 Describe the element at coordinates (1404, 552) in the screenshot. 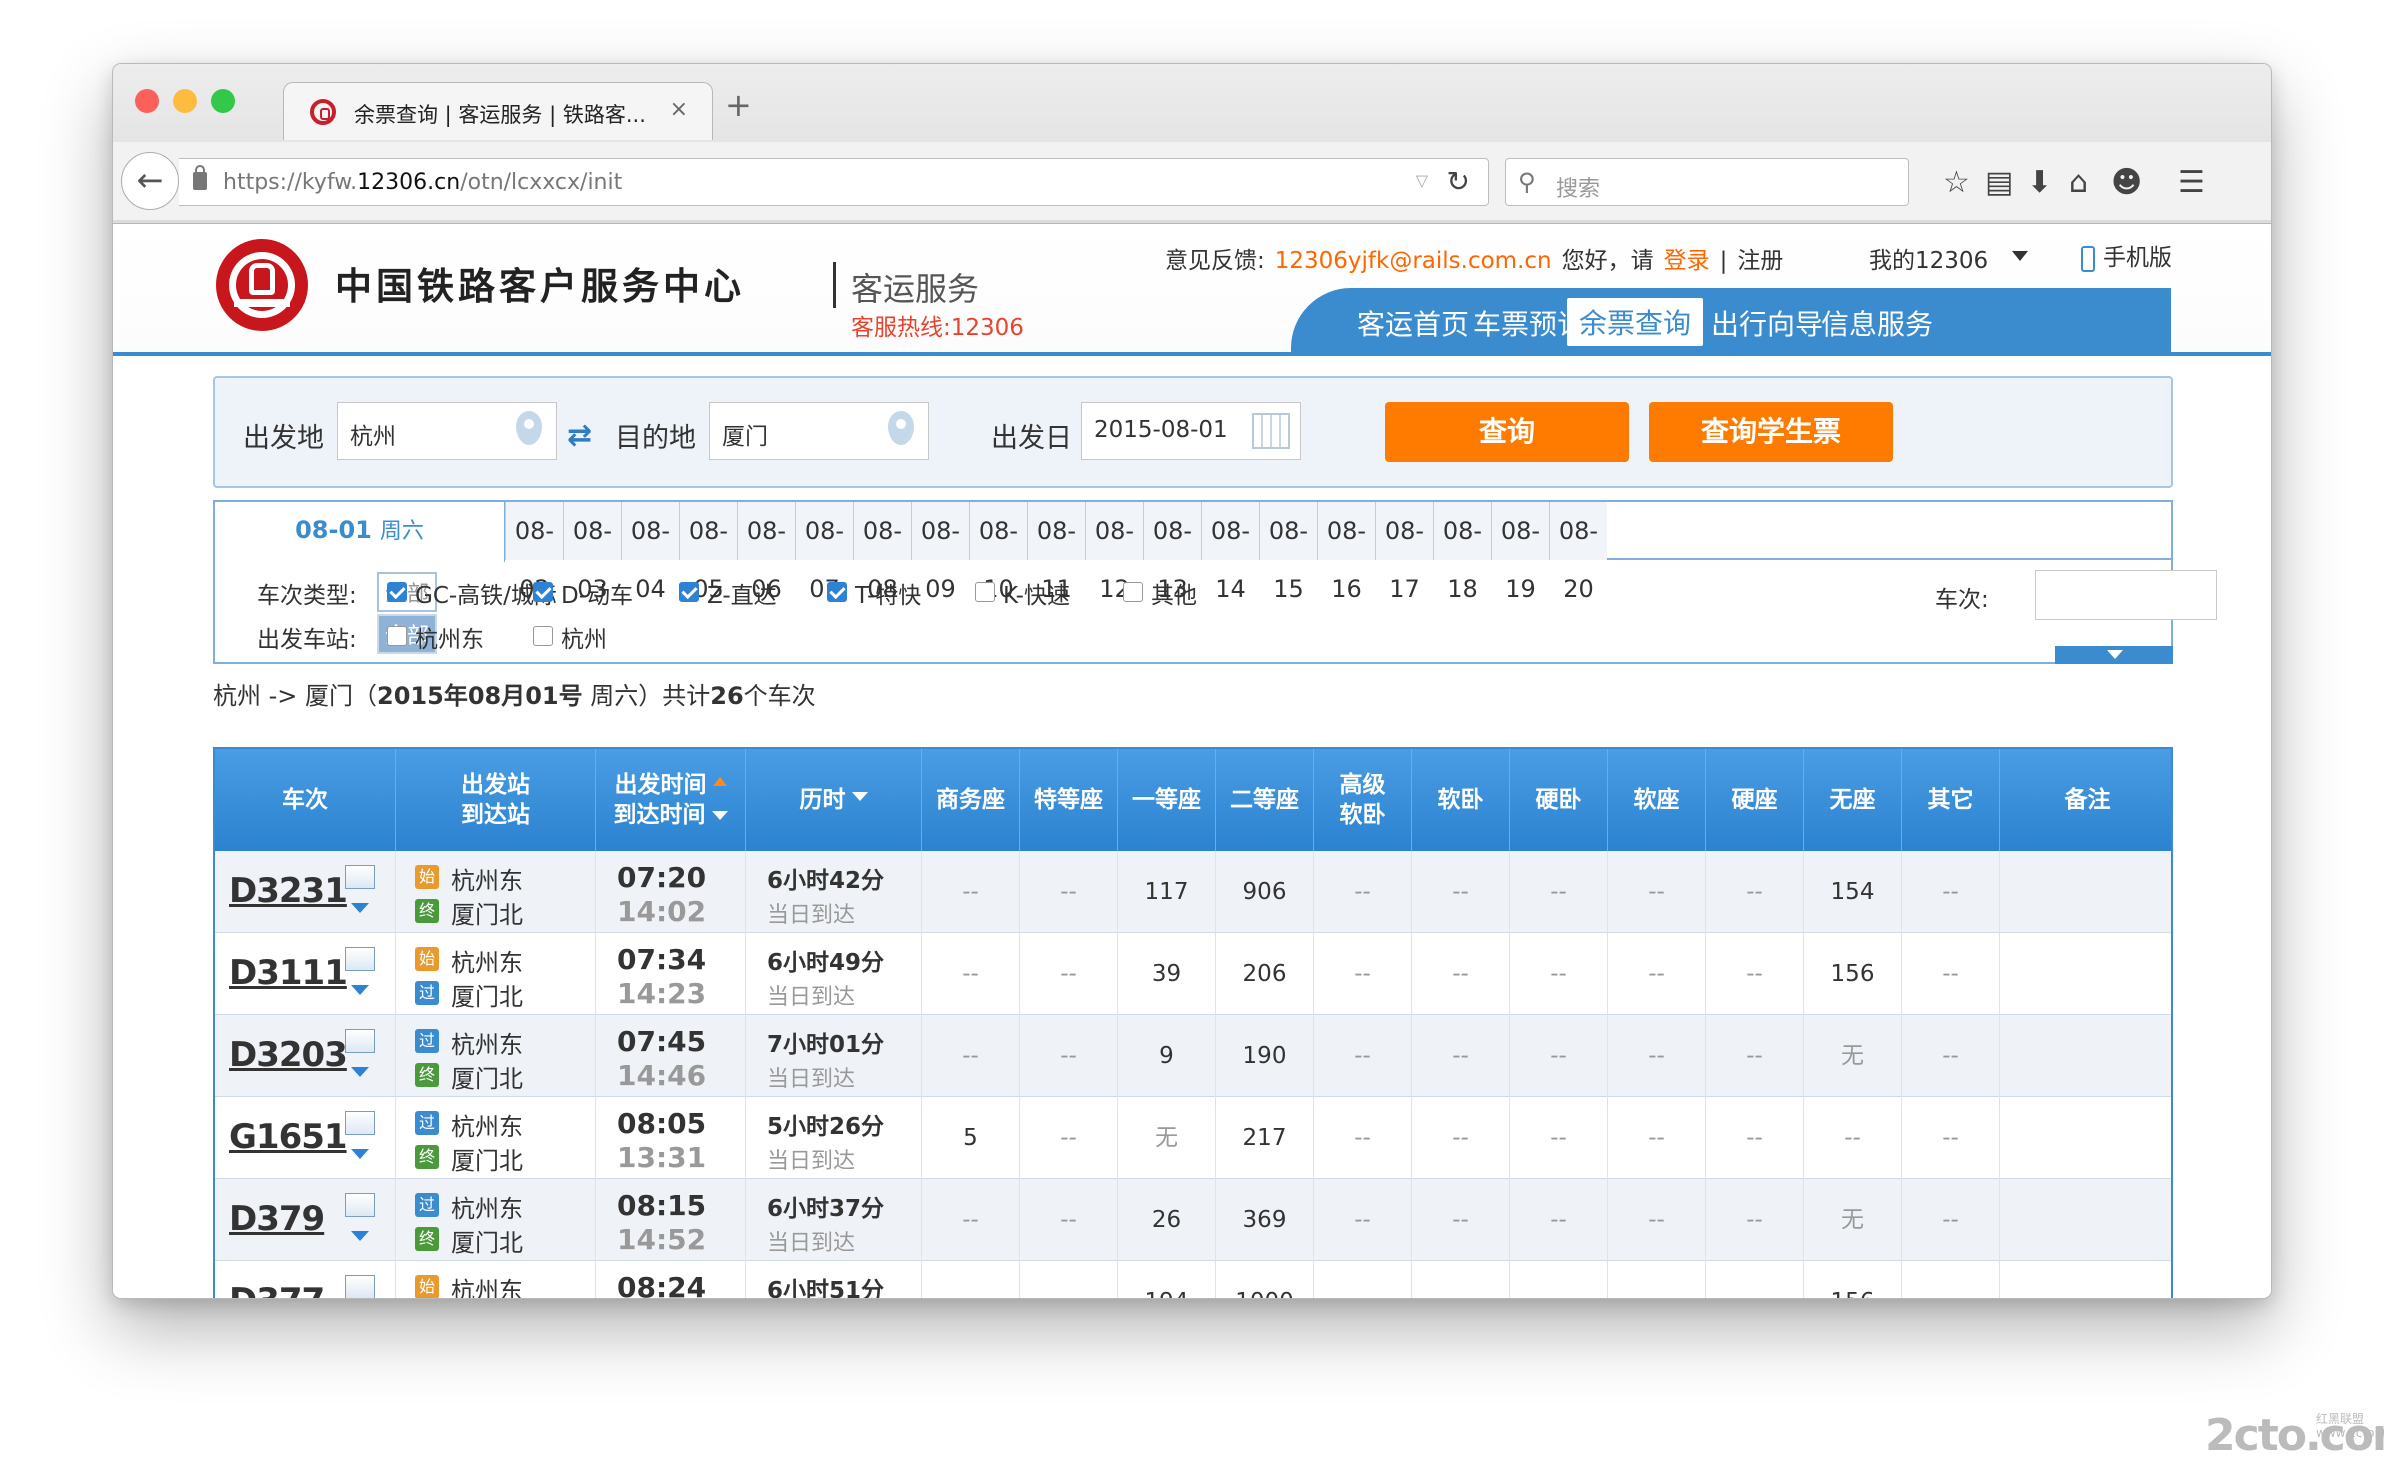

I see `date-tab: 08-17` at that location.